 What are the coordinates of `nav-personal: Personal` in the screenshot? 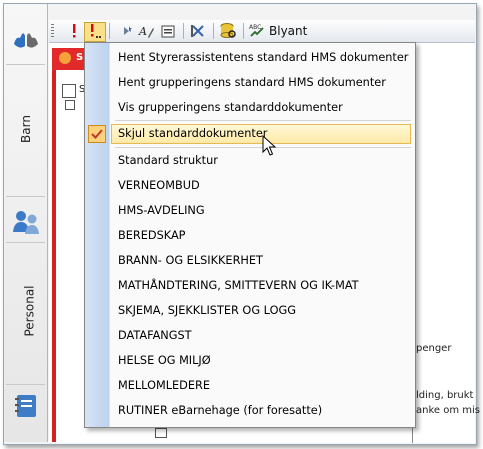 It's located at (25, 310).